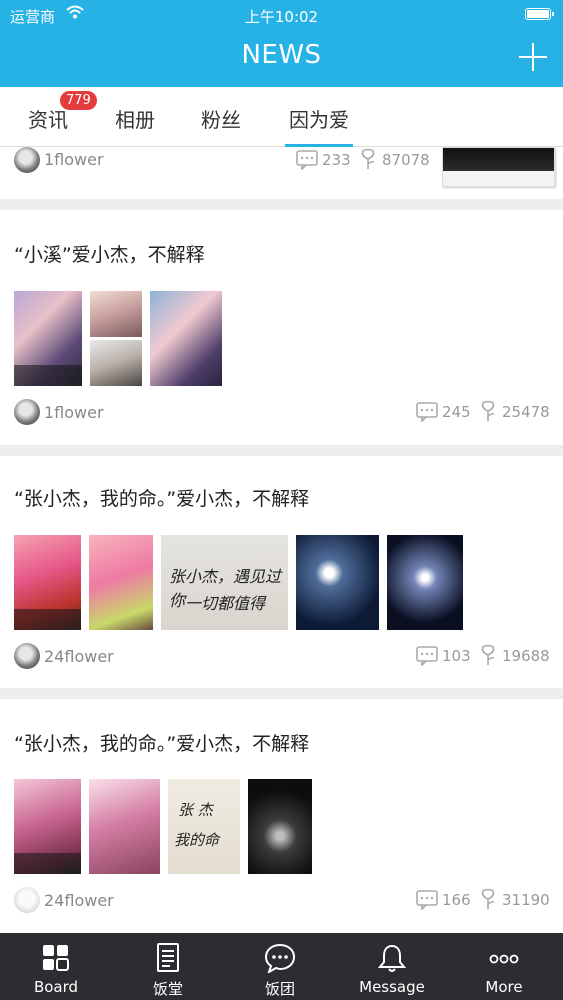 The width and height of the screenshot is (563, 1000). I want to click on tab-canteen: 饭堂, so click(168, 966).